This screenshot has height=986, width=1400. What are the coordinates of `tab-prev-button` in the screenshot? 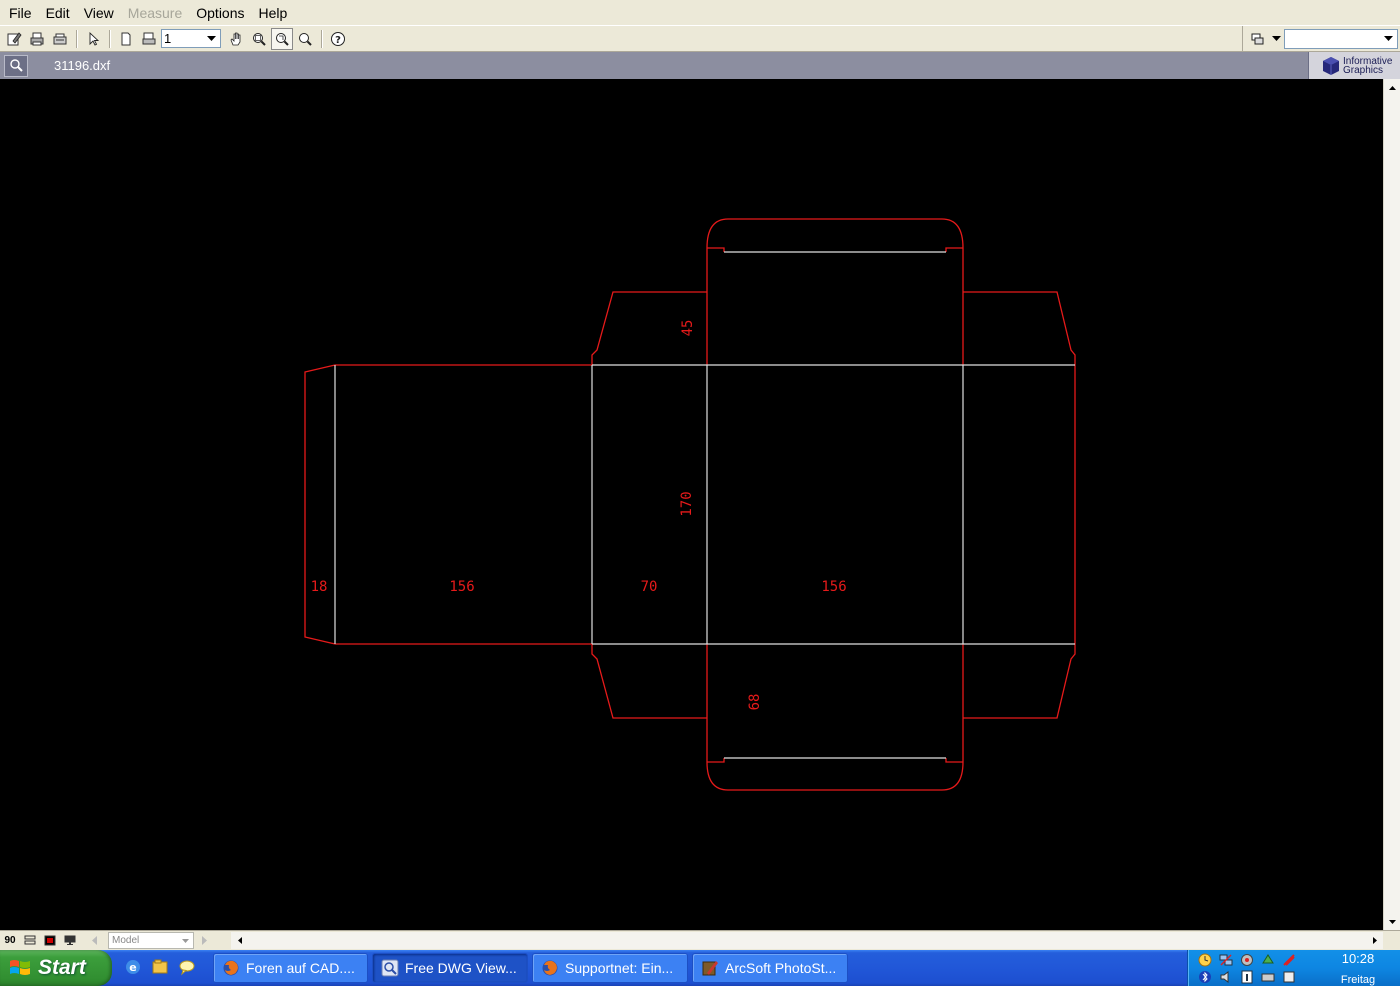 It's located at (94, 941).